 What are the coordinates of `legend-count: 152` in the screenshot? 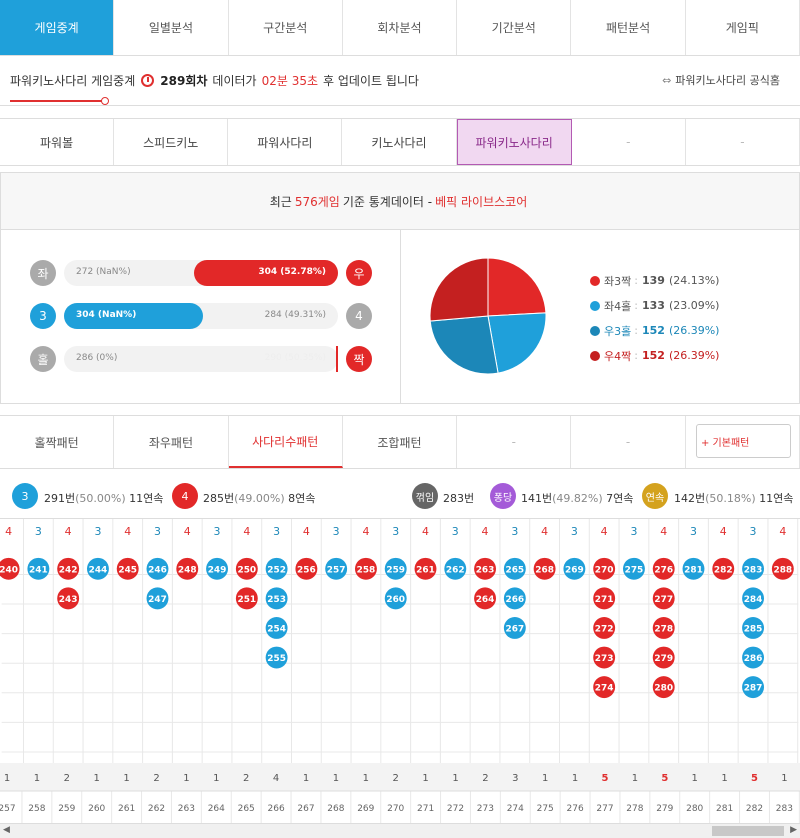 It's located at (653, 355).